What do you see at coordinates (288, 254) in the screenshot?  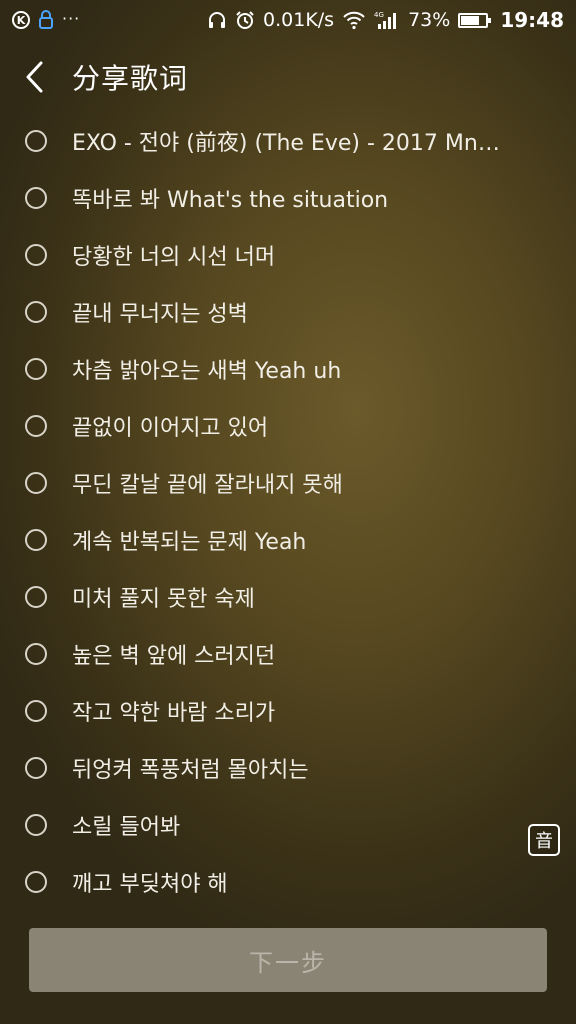 I see `lyric-row: 당황한 너의 시선 너머` at bounding box center [288, 254].